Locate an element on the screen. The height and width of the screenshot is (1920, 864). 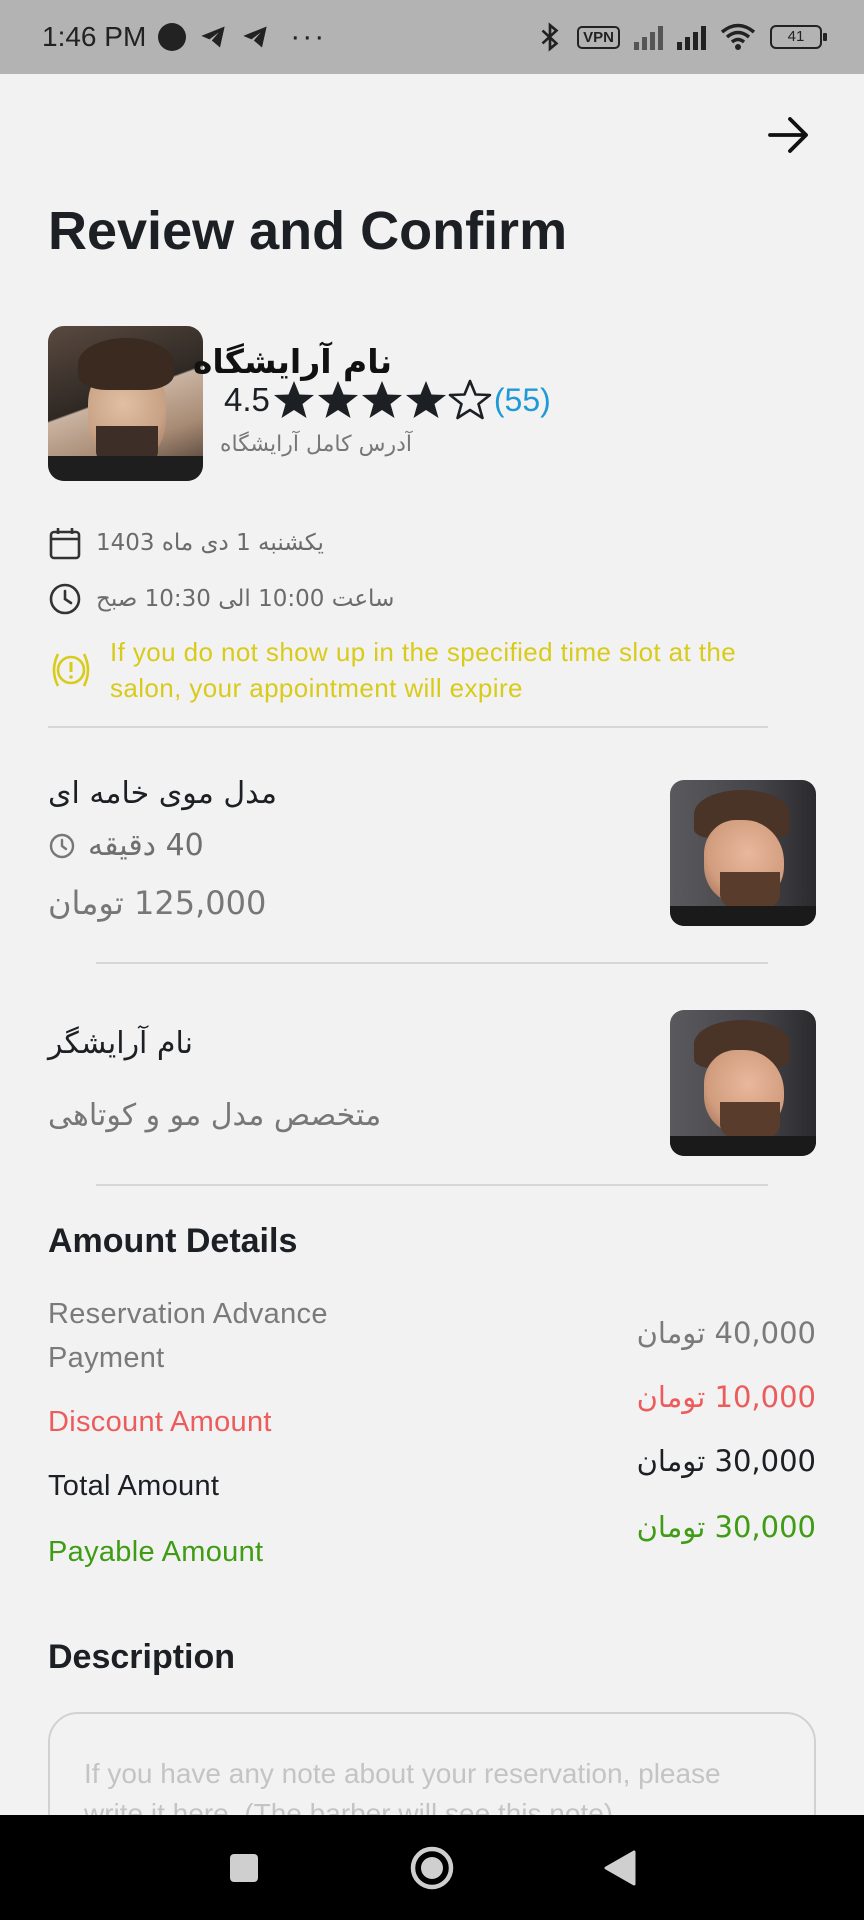
appointment-time-row: ساعت 10:00 الی 10:30 صبح is located at coordinates (221, 599).